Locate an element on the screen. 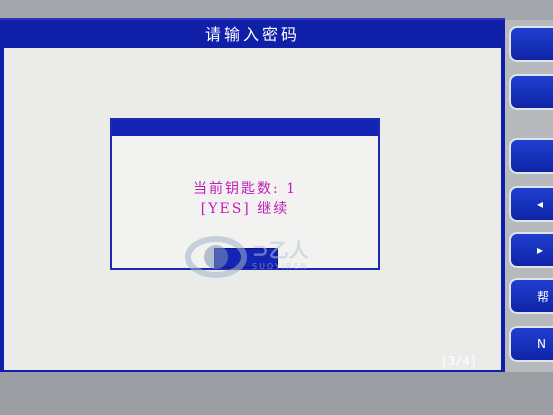 This screenshot has width=553, height=415. window-title: 请输入密码 is located at coordinates (252, 34).